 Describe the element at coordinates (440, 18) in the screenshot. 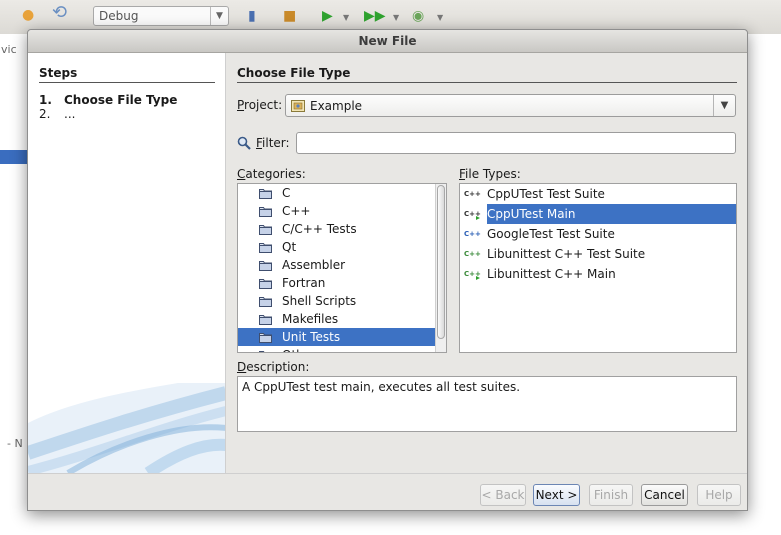

I see `ide-profile-dropdown-icon: ▼` at that location.